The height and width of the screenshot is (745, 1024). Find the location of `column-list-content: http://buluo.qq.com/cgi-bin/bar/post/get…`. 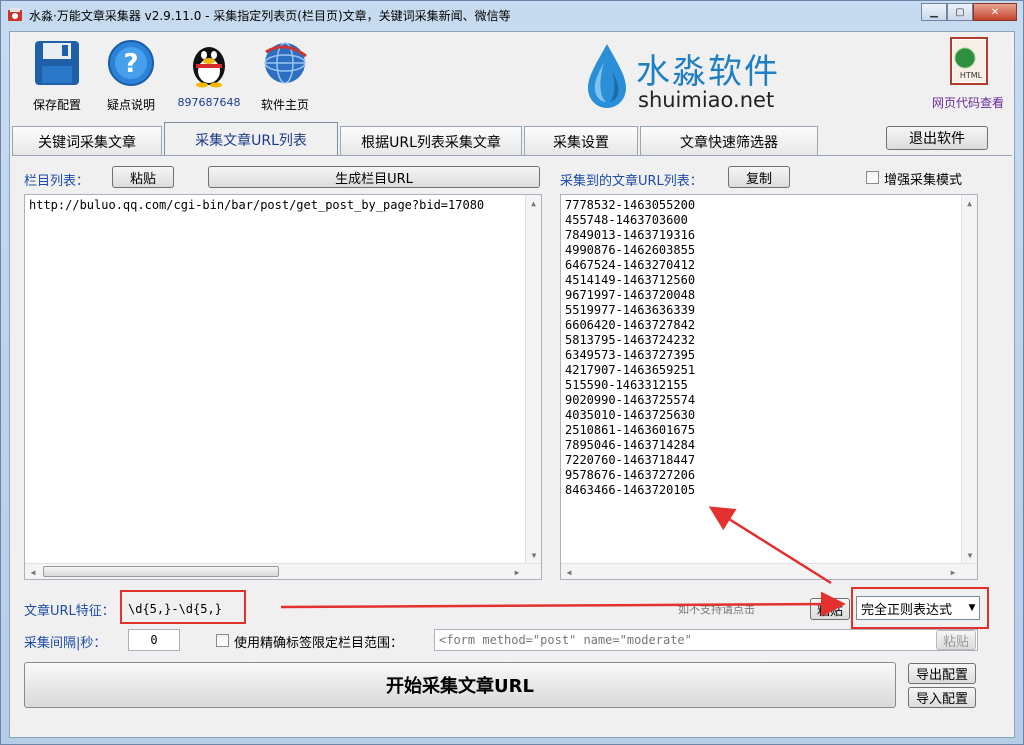

column-list-content: http://buluo.qq.com/cgi-bin/bar/post/get… is located at coordinates (257, 205).